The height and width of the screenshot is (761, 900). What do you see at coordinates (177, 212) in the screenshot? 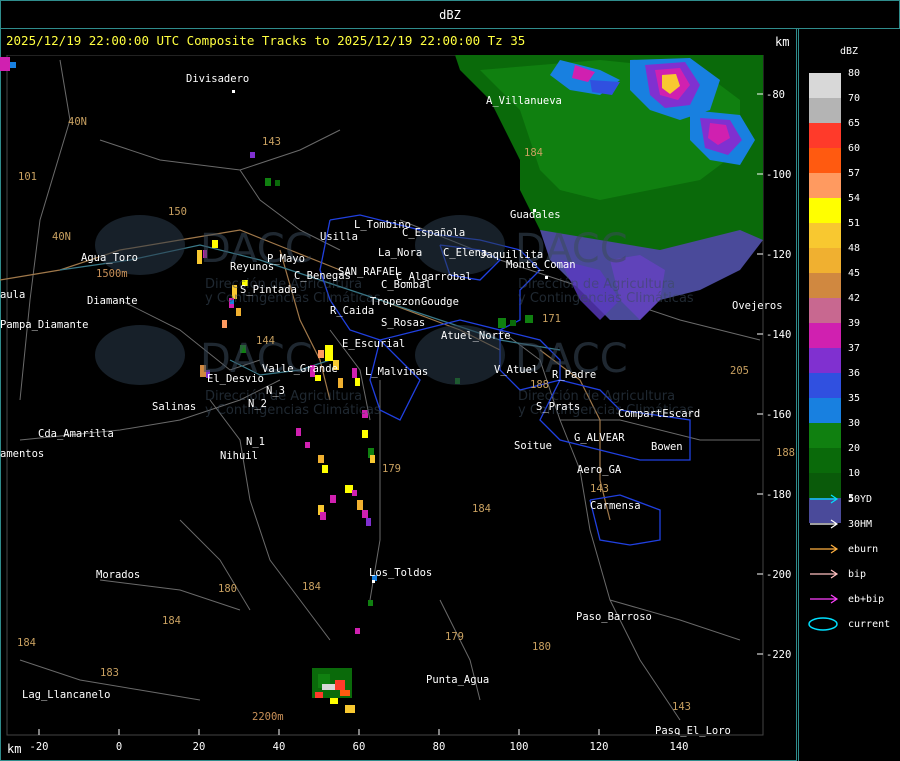
I see `route-label: 150` at bounding box center [177, 212].